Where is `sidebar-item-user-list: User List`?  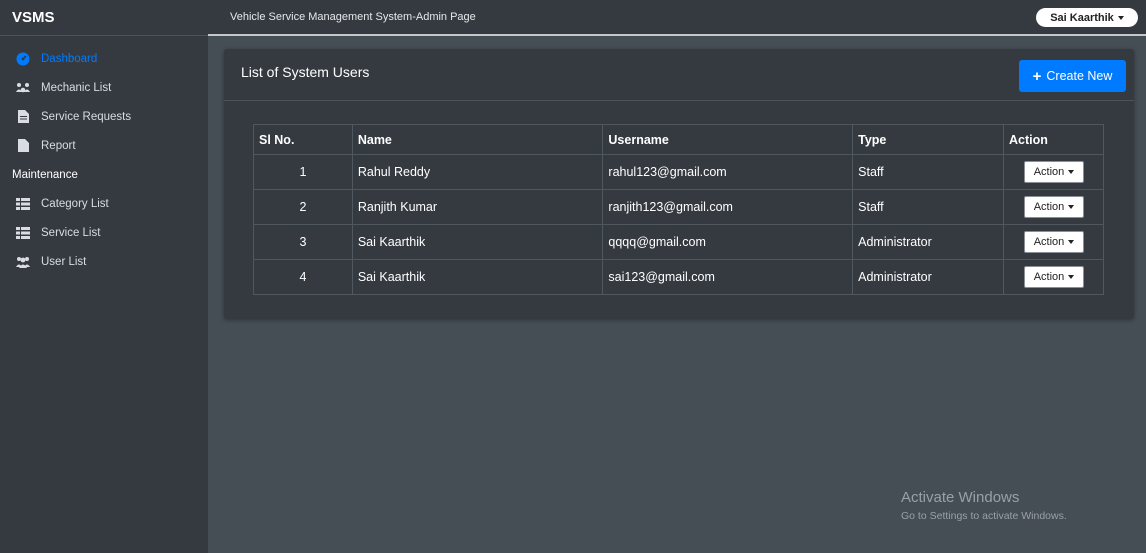
sidebar-item-user-list: User List is located at coordinates (104, 261).